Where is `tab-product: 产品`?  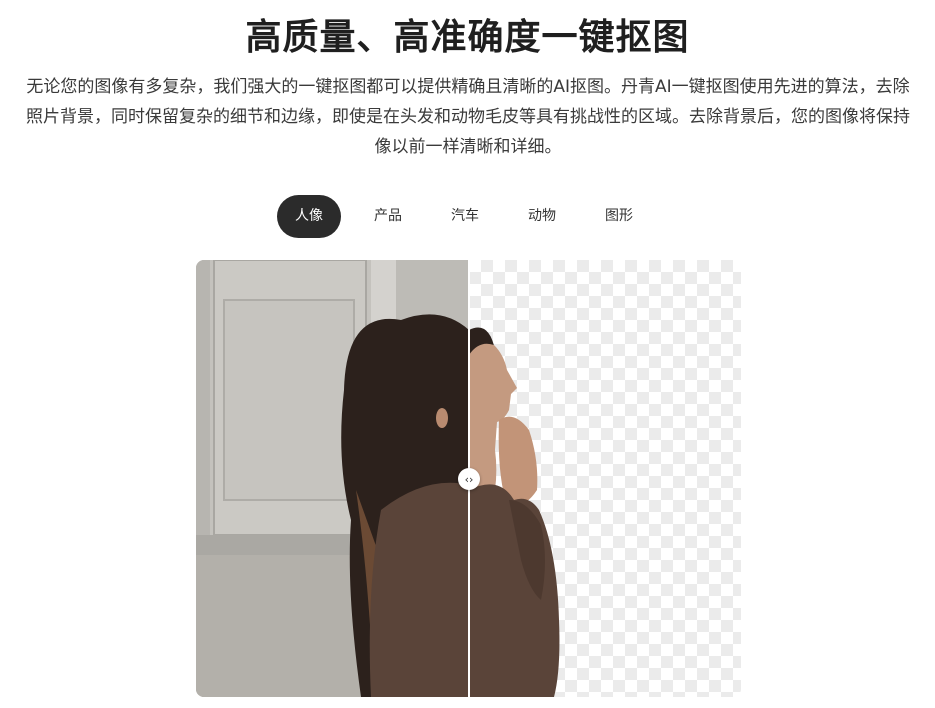 tab-product: 产品 is located at coordinates (388, 216).